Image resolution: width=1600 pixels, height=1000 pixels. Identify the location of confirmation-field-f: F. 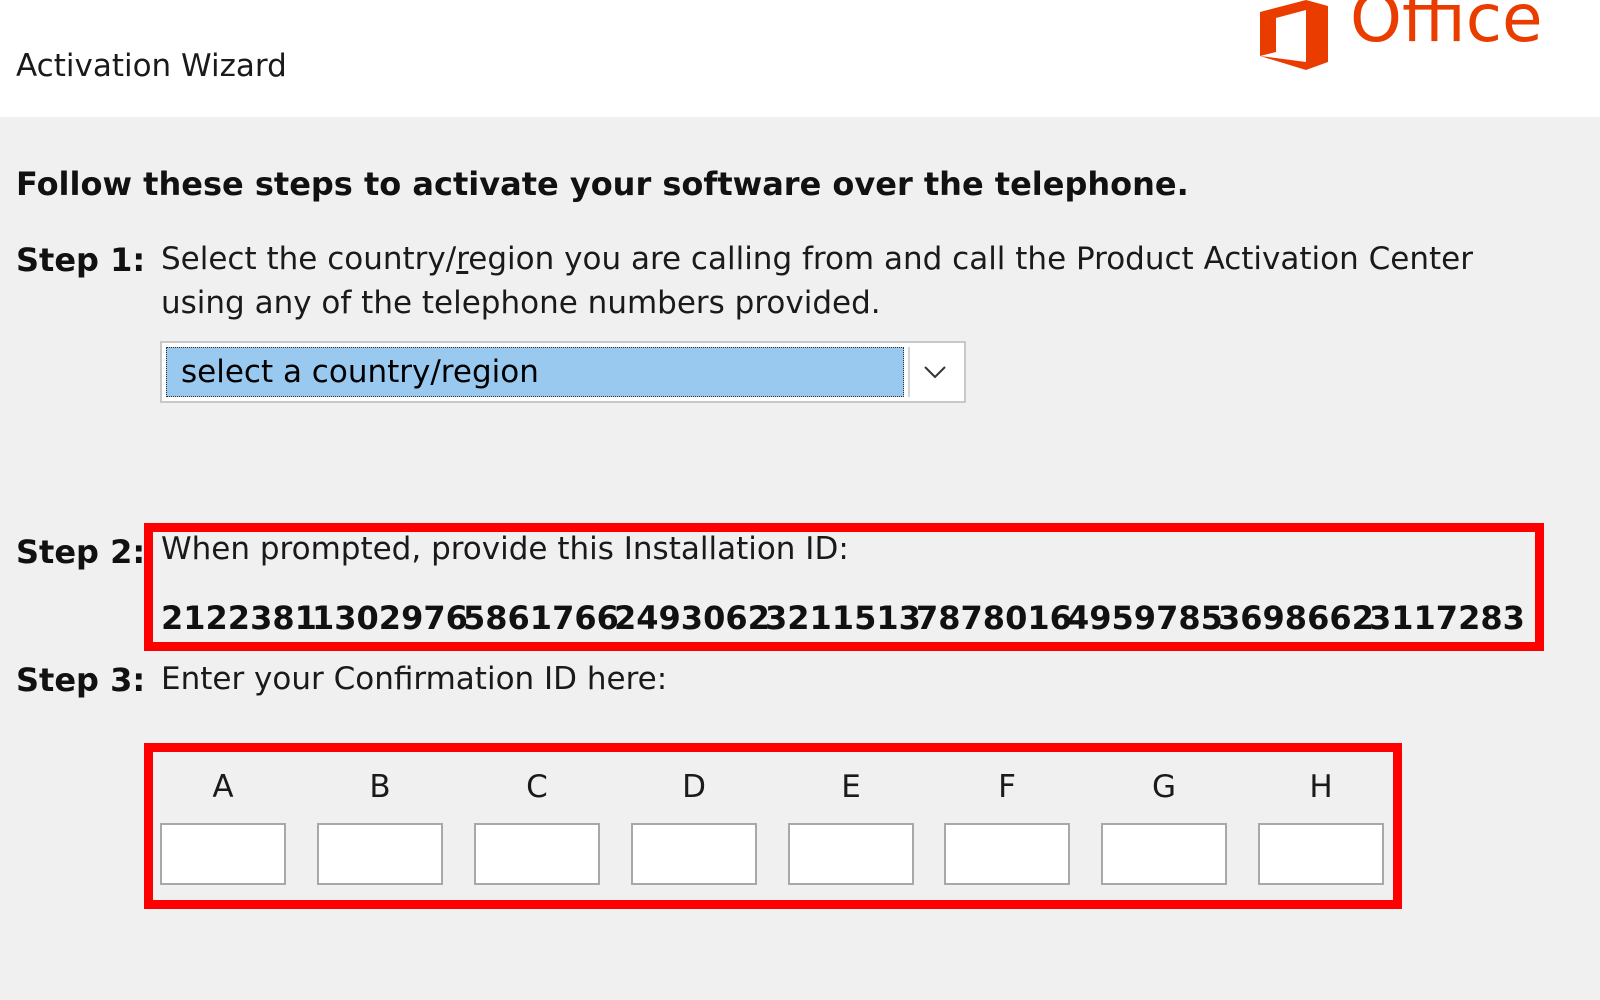
(1007, 826).